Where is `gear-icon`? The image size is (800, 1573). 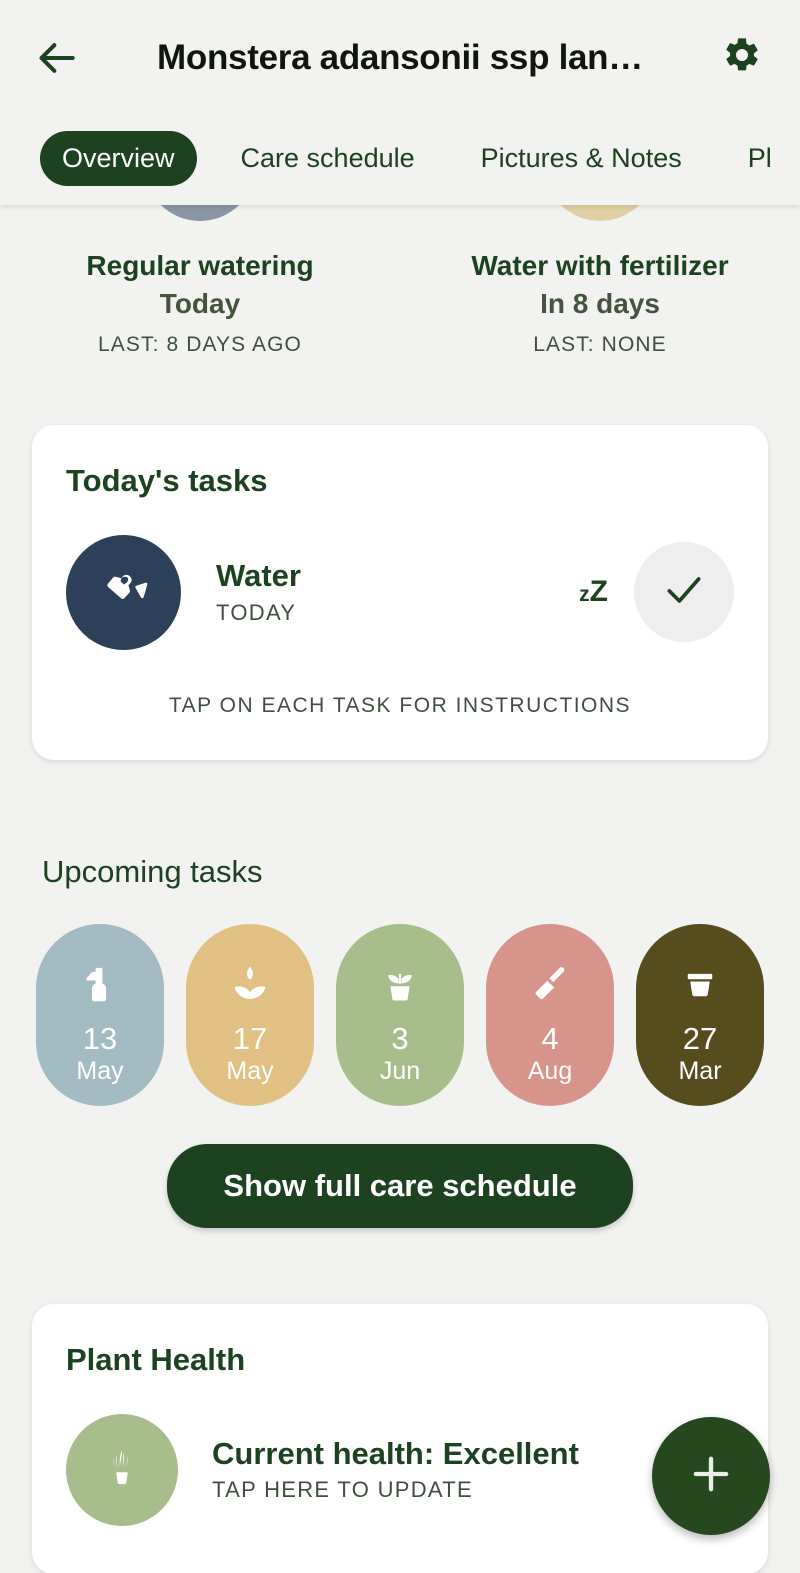 gear-icon is located at coordinates (742, 57).